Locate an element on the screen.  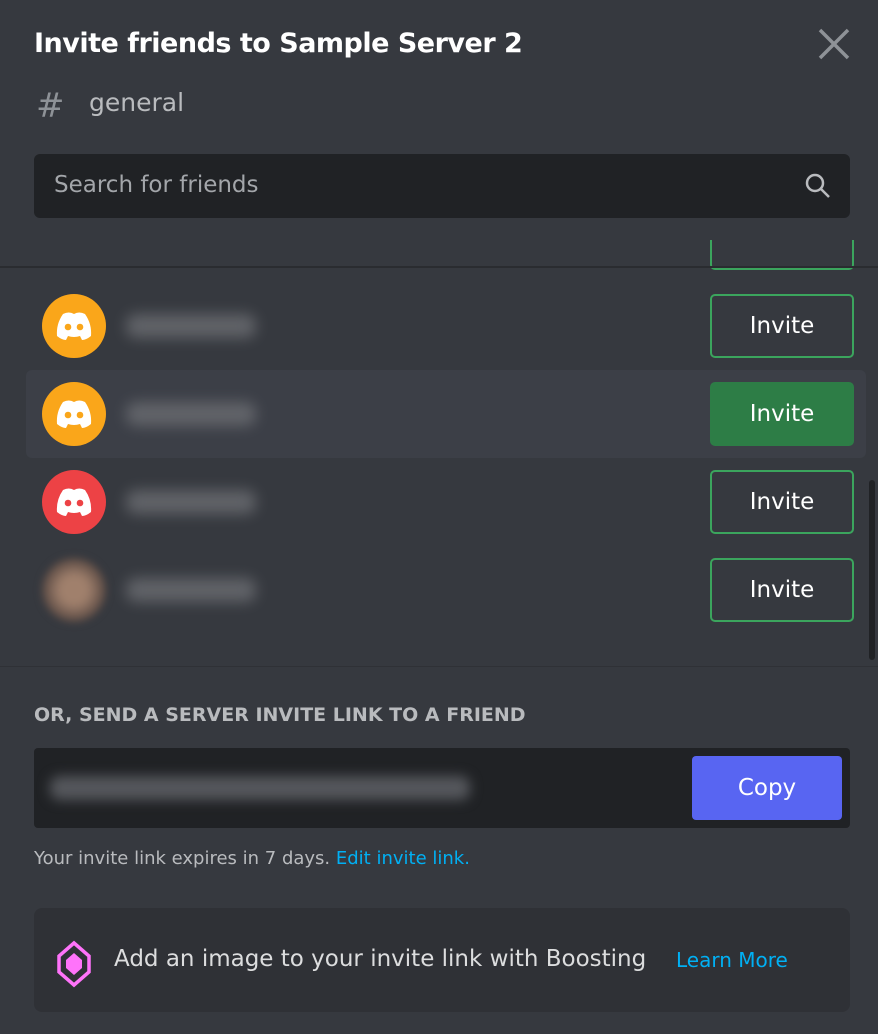
invite-link-blurred is located at coordinates (260, 788).